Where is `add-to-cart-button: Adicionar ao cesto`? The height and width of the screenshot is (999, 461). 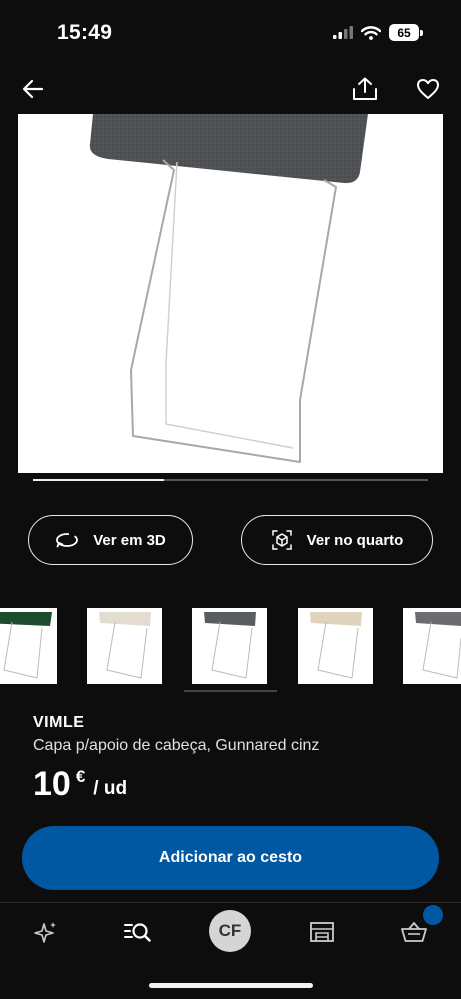
add-to-cart-button: Adicionar ao cesto is located at coordinates (230, 858).